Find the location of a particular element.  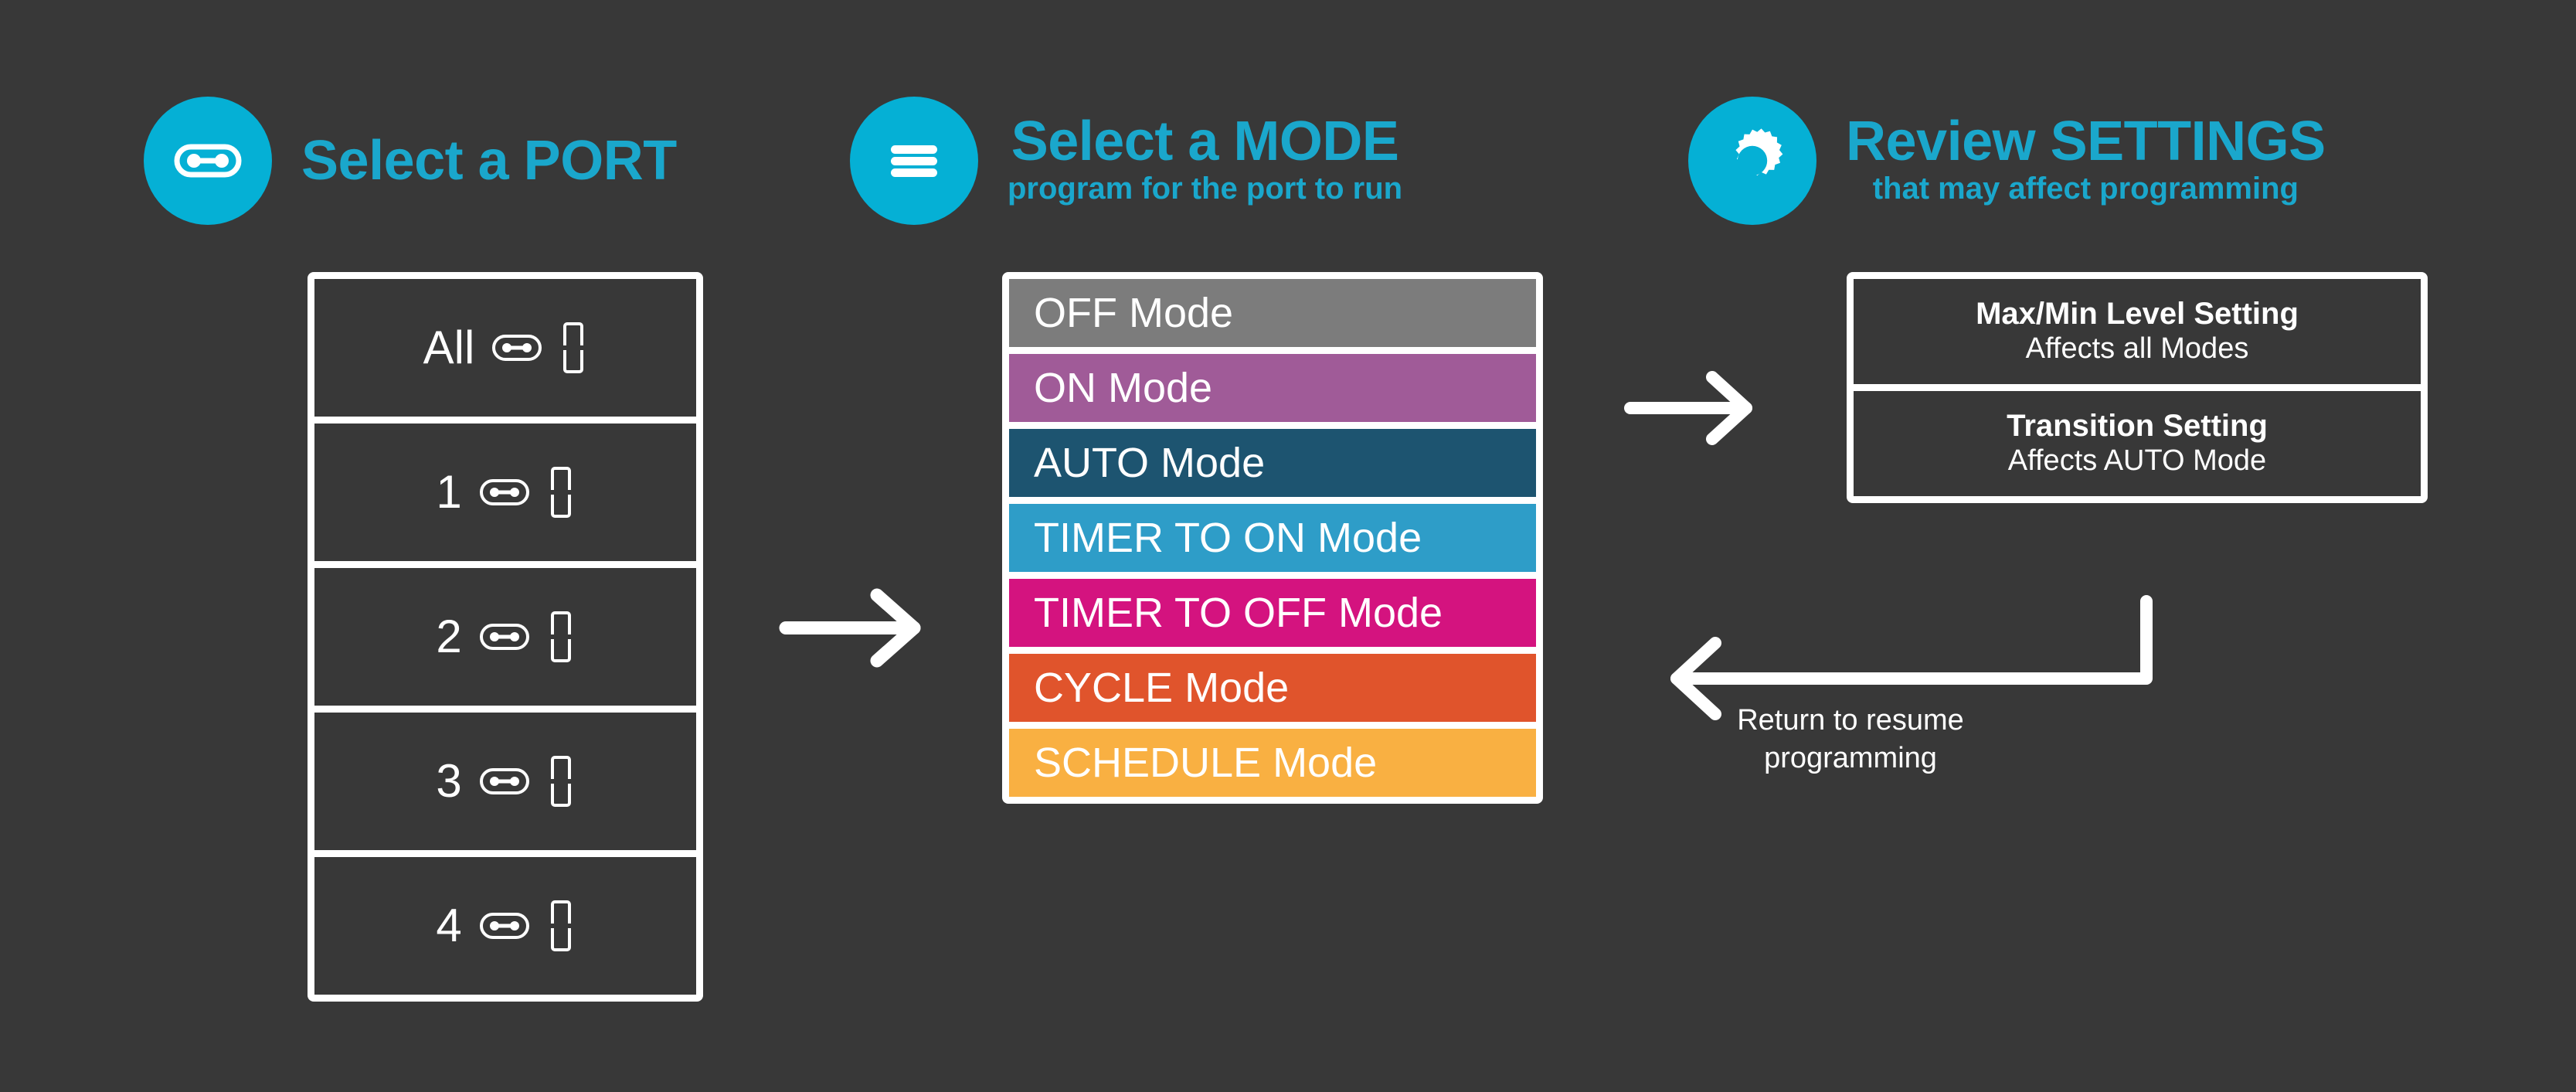

mode-label: TIMER TO ON Mode is located at coordinates (1228, 538).